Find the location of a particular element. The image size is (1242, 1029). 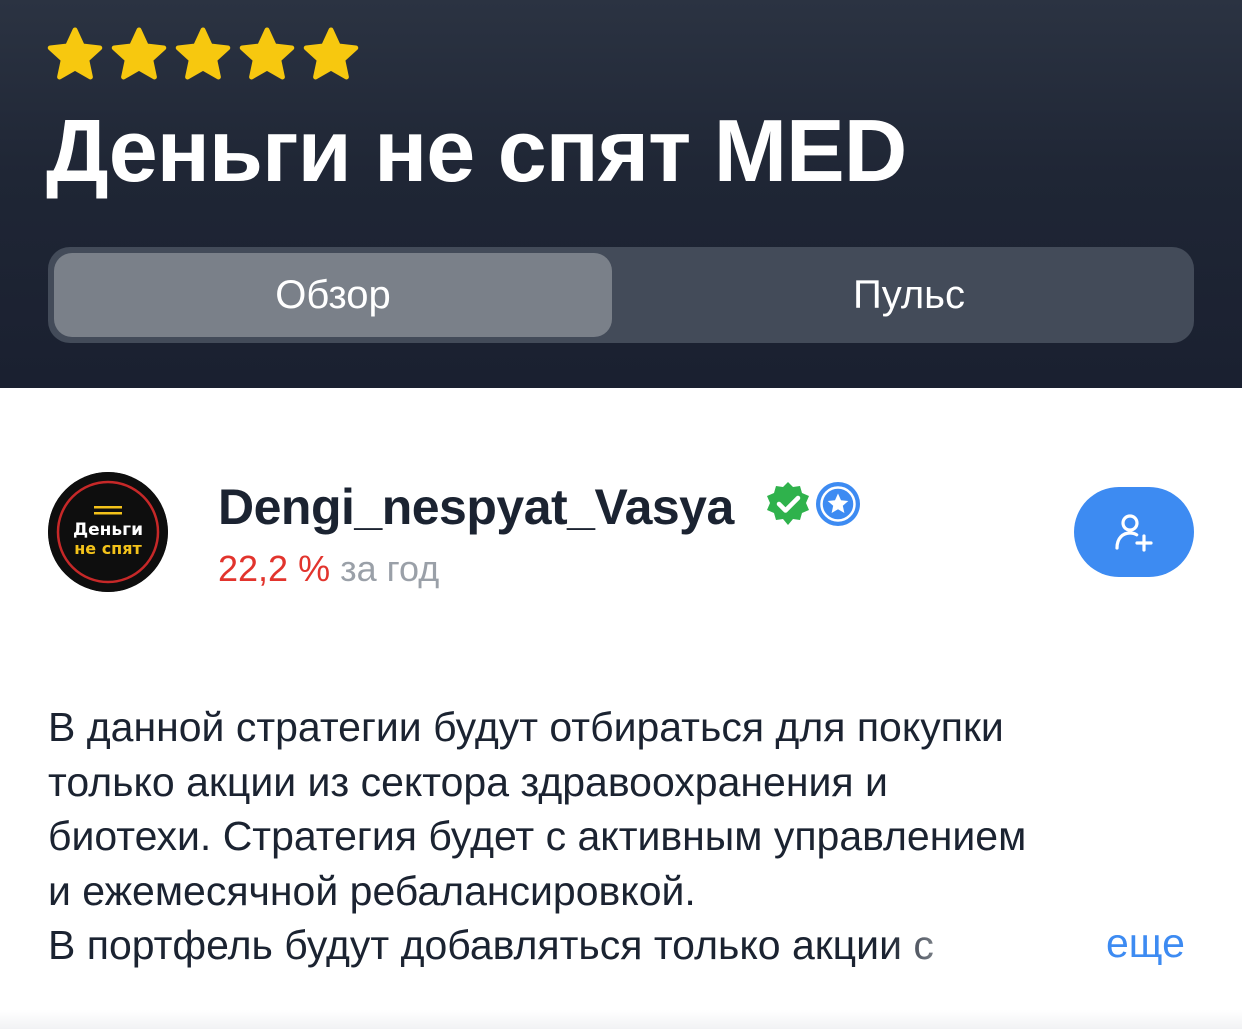

yield-label: за год is located at coordinates (390, 568).